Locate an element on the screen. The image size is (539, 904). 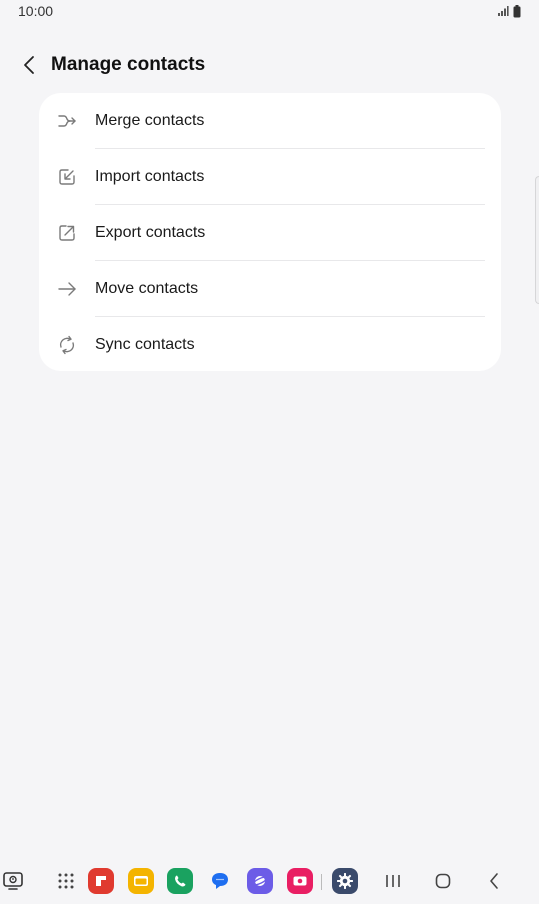
flipboard-app-button is located at coordinates (101, 881).